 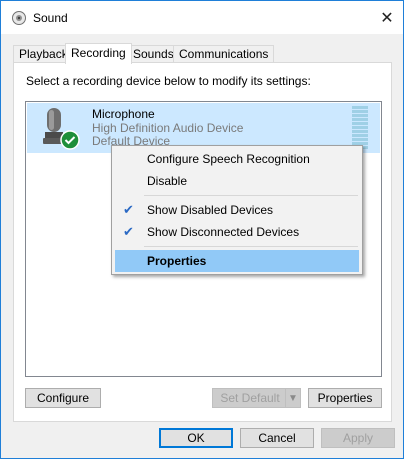 What do you see at coordinates (61, 129) in the screenshot?
I see `microphone-icon` at bounding box center [61, 129].